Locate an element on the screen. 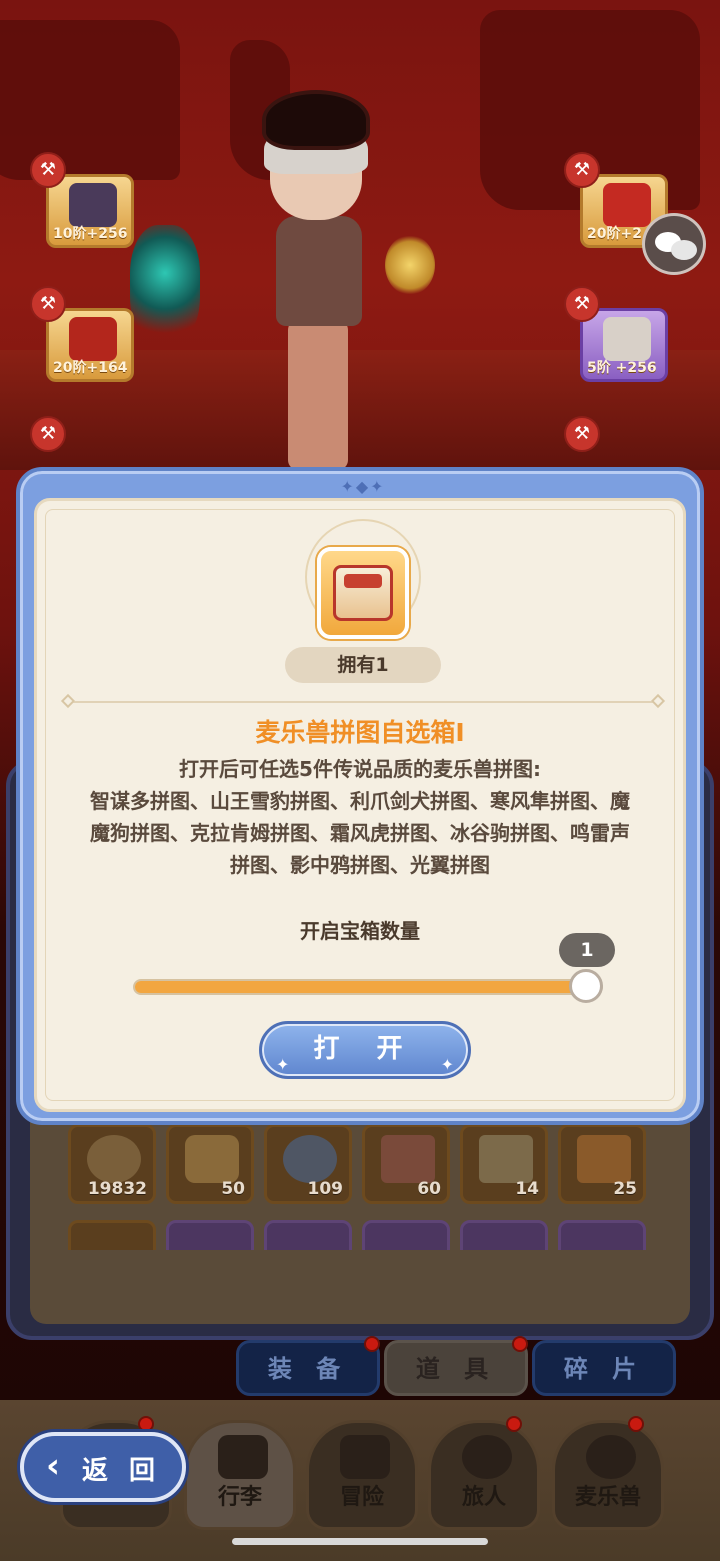 This screenshot has height=1561, width=720. pet-companion is located at coordinates (410, 265).